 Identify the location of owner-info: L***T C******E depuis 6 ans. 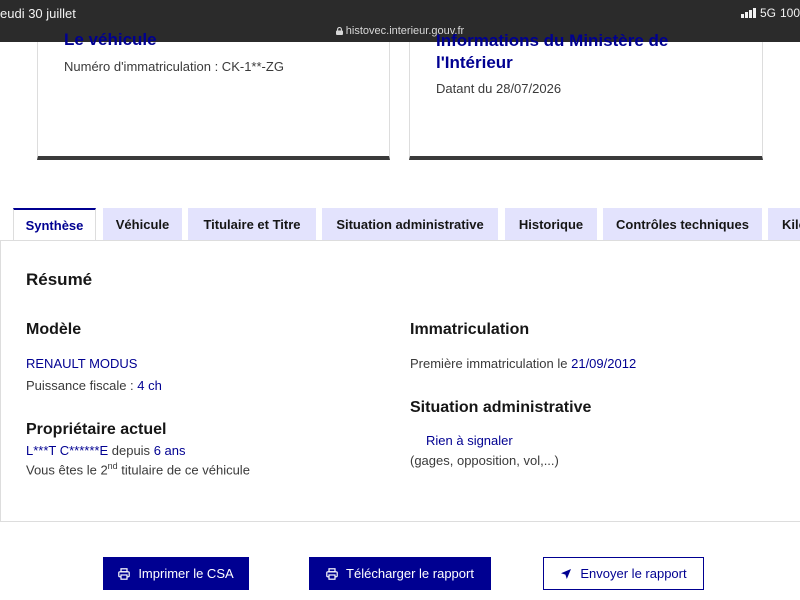
(106, 450).